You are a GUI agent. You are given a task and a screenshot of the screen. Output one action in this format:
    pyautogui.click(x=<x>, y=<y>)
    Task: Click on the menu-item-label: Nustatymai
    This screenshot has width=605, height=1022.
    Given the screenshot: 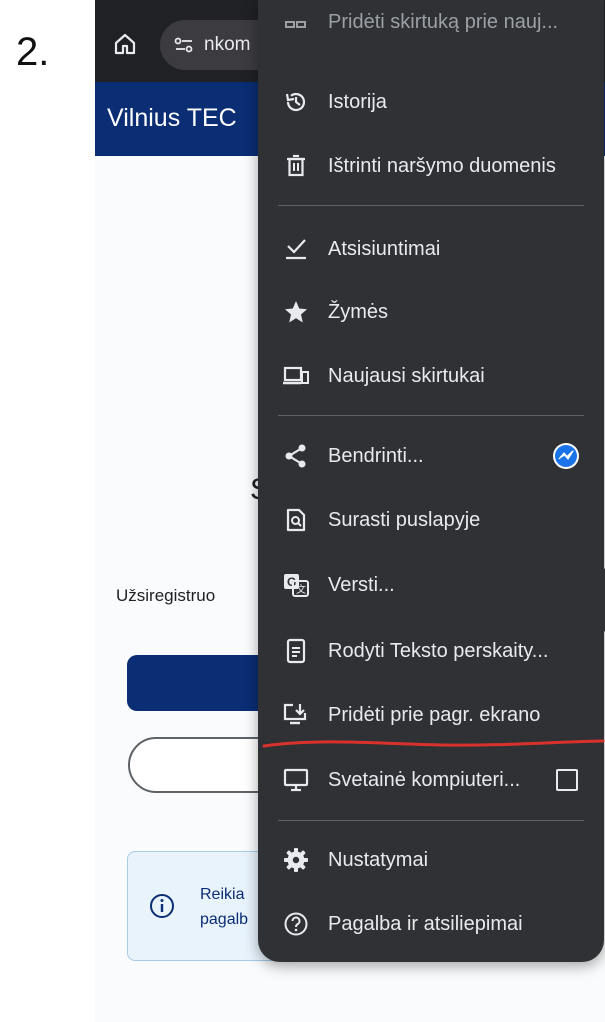 What is the action you would take?
    pyautogui.click(x=378, y=859)
    